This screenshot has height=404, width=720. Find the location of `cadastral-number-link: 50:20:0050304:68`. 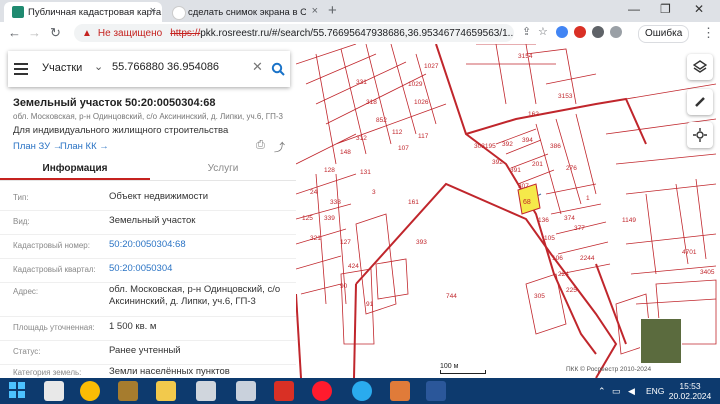

cadastral-number-link: 50:20:0050304:68 is located at coordinates (199, 245).